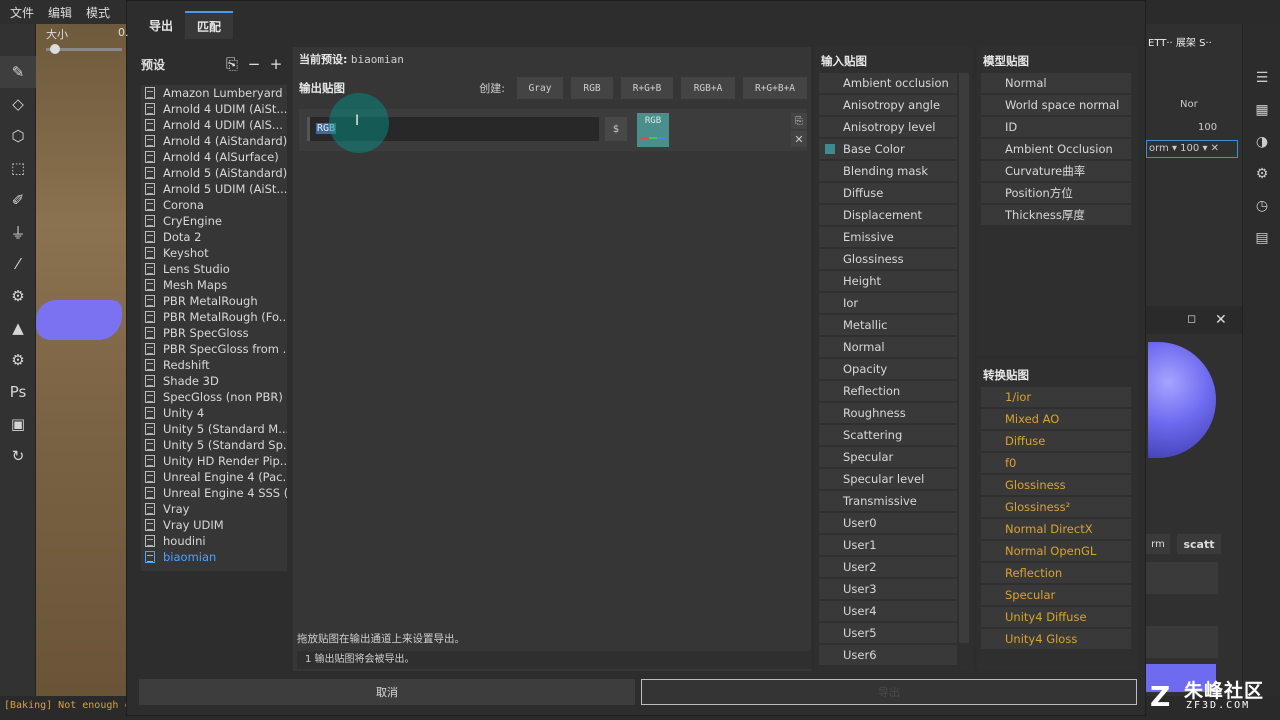 The image size is (1280, 720). Describe the element at coordinates (1158, 544) in the screenshot. I see `param-rm-button: rm` at that location.